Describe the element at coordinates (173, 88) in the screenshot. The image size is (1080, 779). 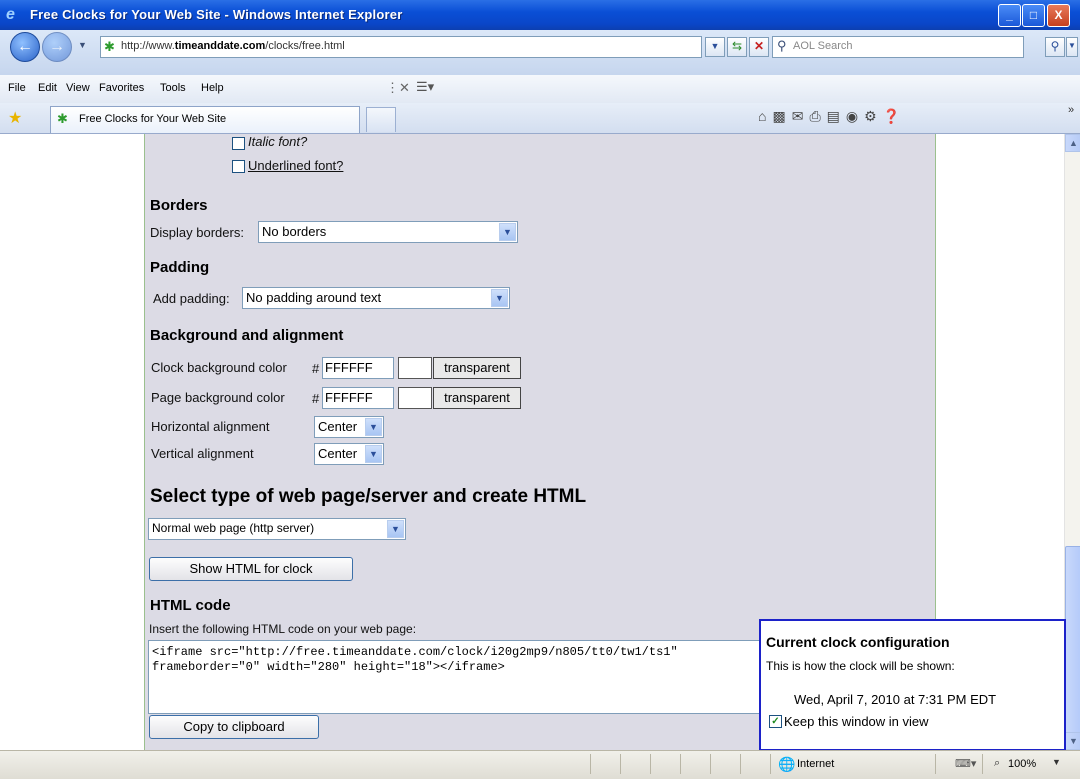
I see `menu-tools: Tools` at that location.